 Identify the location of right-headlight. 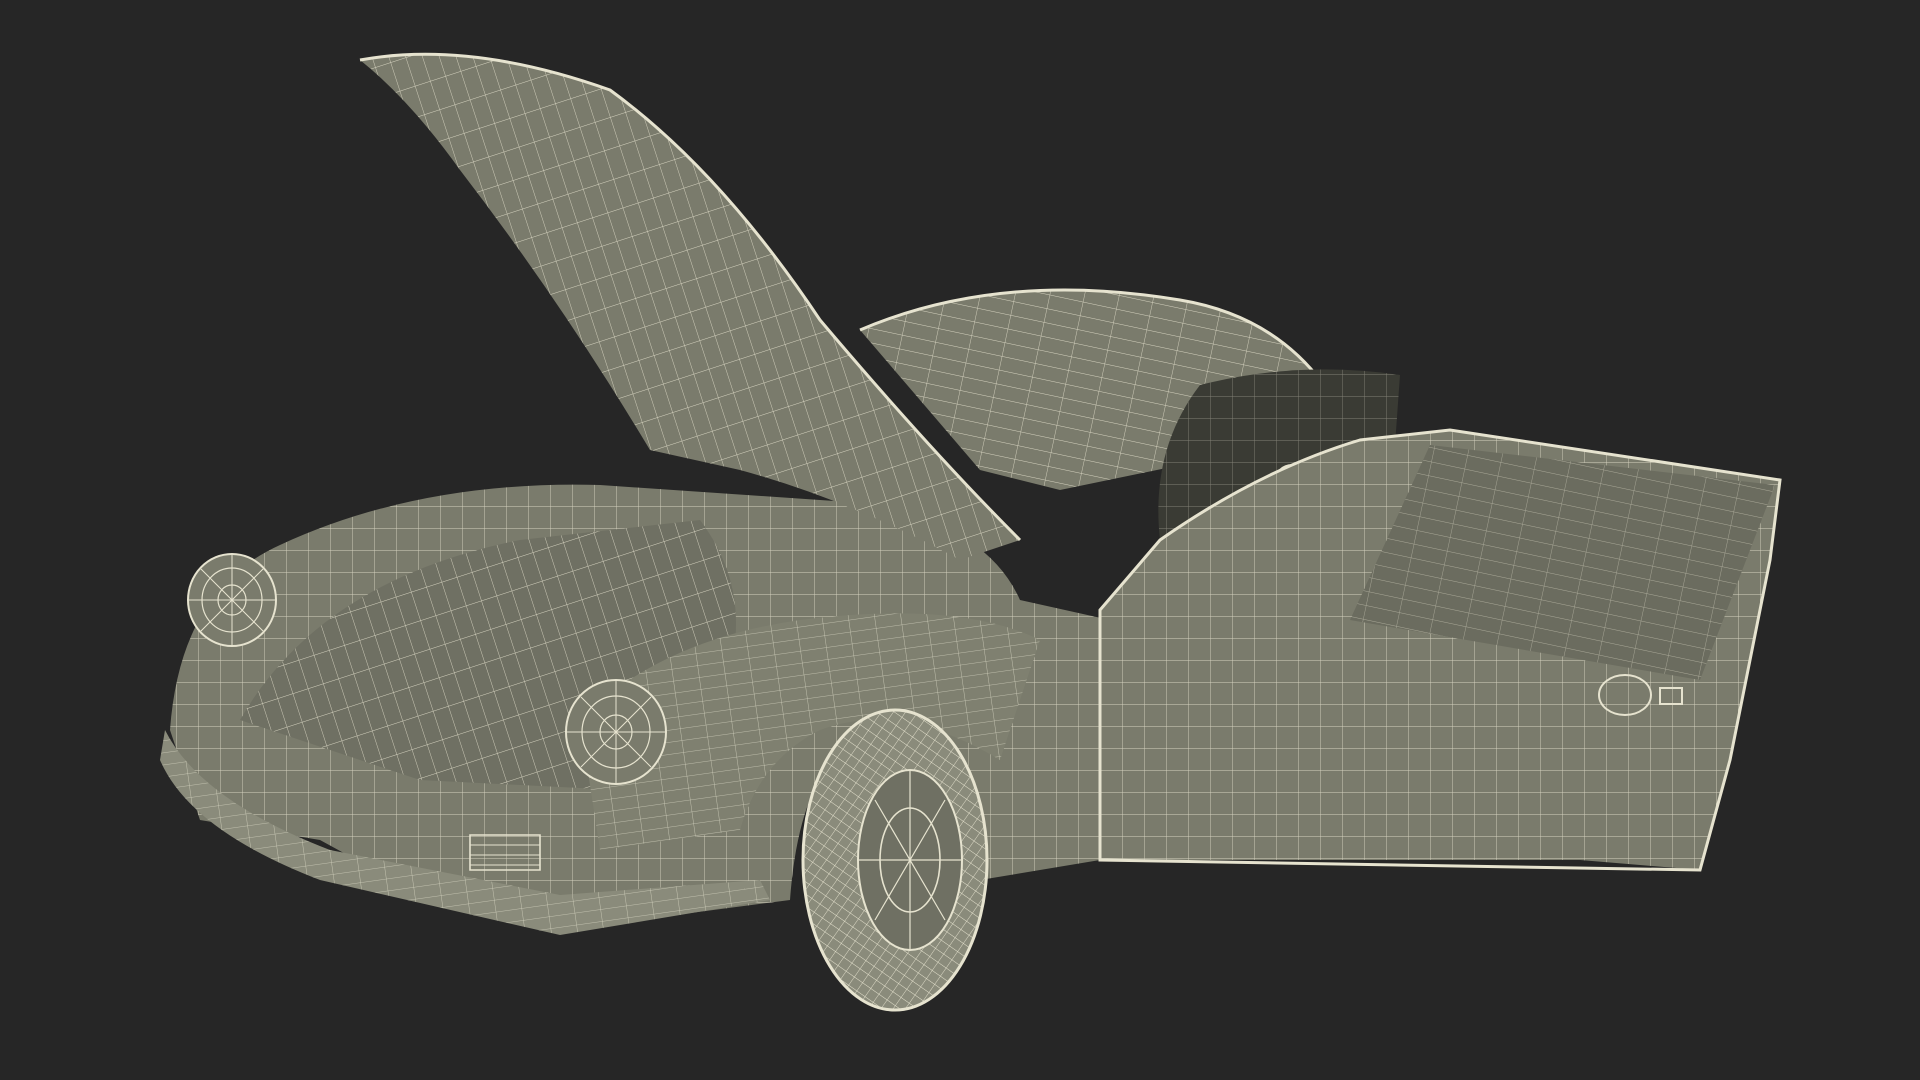
(616, 732).